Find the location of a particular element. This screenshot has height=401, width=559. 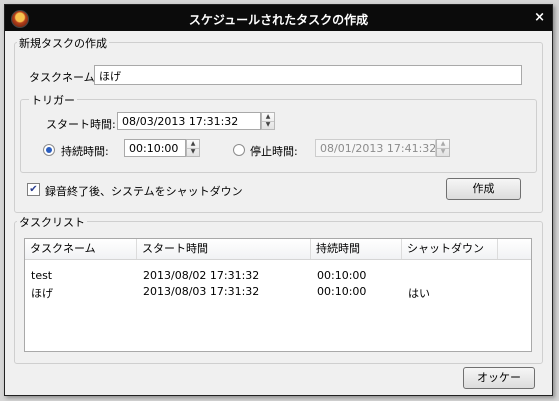

cell-start-time: 2013/08/03 17:31:32 is located at coordinates (201, 291).